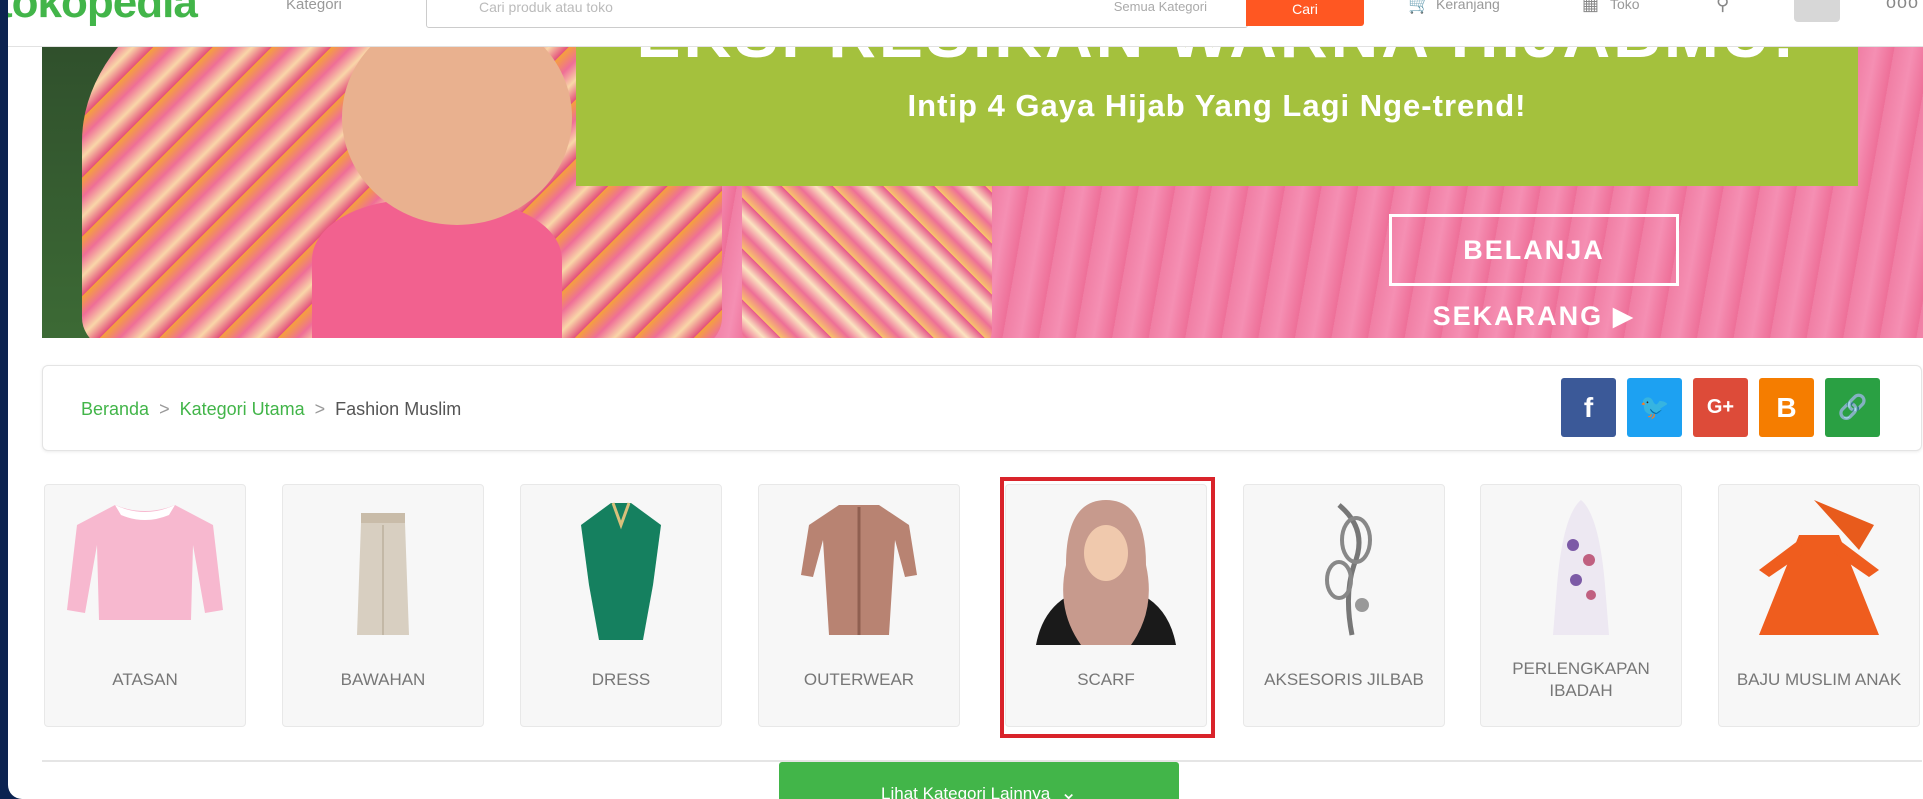 This screenshot has width=1923, height=799. I want to click on google-plus-share-button: G+, so click(1720, 407).